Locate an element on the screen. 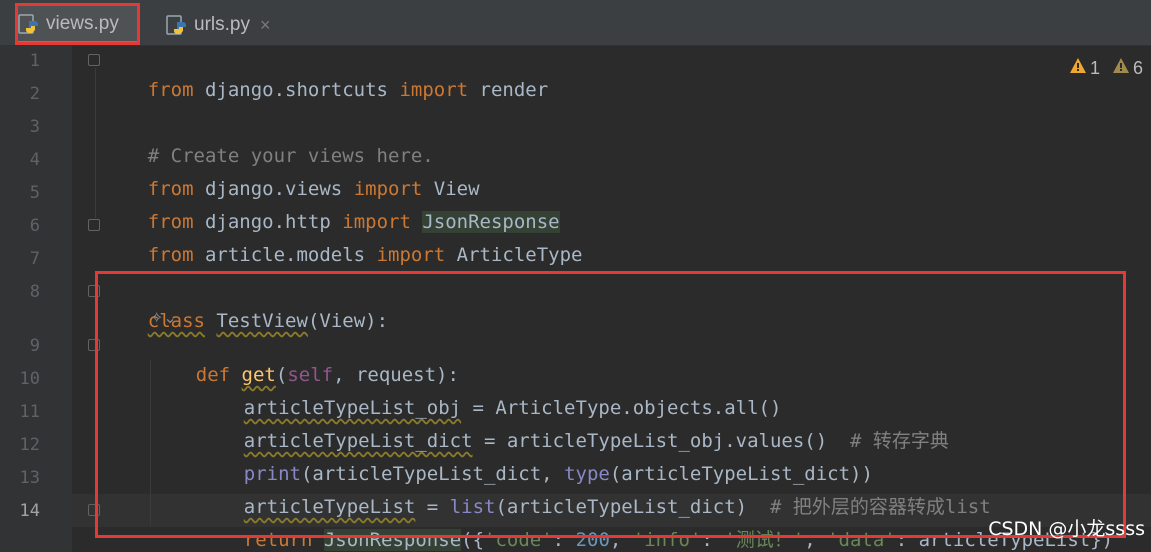  watermark: CSDN @小龙ssss is located at coordinates (1066, 529).